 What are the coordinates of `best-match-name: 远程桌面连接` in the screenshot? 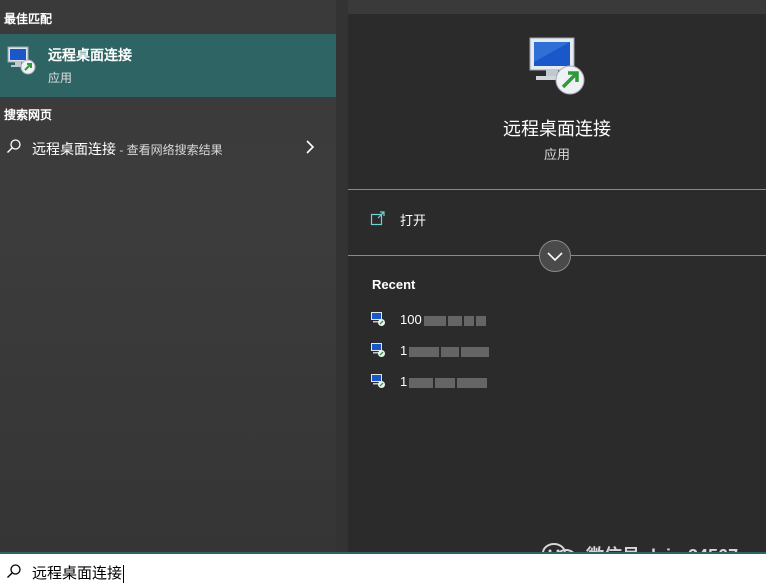 It's located at (90, 55).